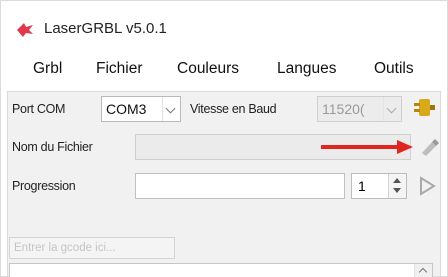  I want to click on stepper-down-icon, so click(397, 190).